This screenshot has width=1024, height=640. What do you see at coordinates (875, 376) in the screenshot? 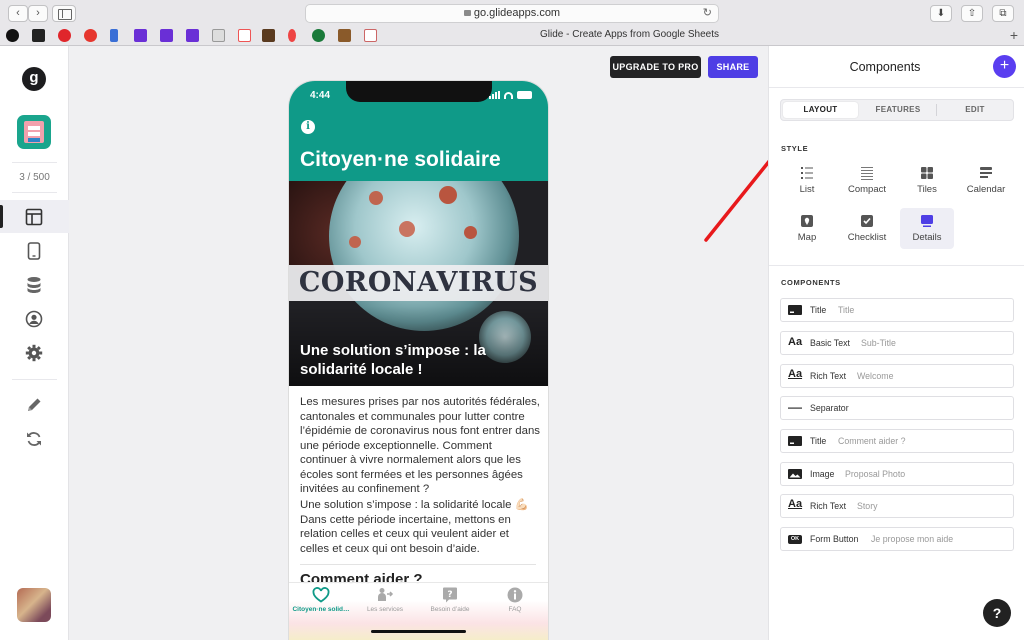
I see `component-value: Welcome` at bounding box center [875, 376].